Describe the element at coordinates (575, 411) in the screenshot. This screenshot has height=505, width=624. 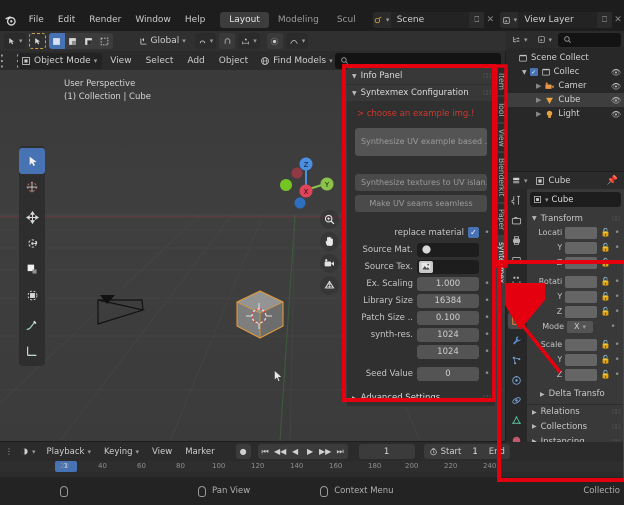
I see `relations-section: ▶ Relations ∷∷` at that location.